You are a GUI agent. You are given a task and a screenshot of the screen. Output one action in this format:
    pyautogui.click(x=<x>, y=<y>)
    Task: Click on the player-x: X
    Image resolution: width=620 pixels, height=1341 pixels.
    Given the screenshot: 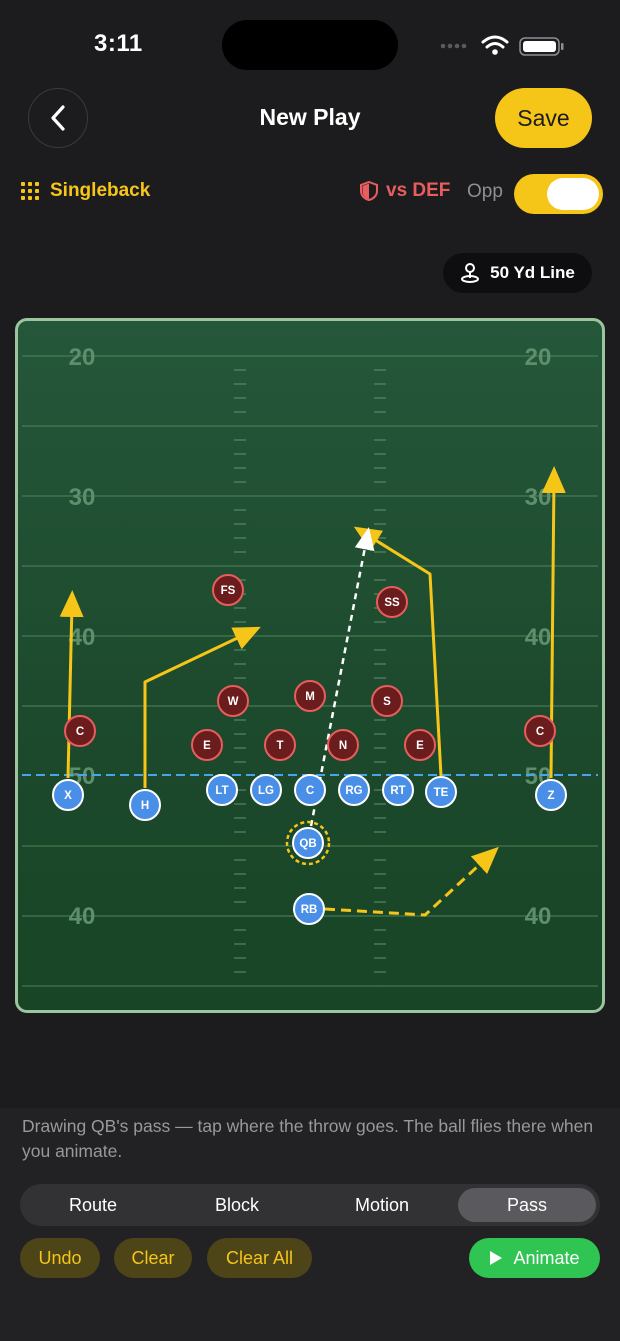 What is the action you would take?
    pyautogui.click(x=68, y=795)
    